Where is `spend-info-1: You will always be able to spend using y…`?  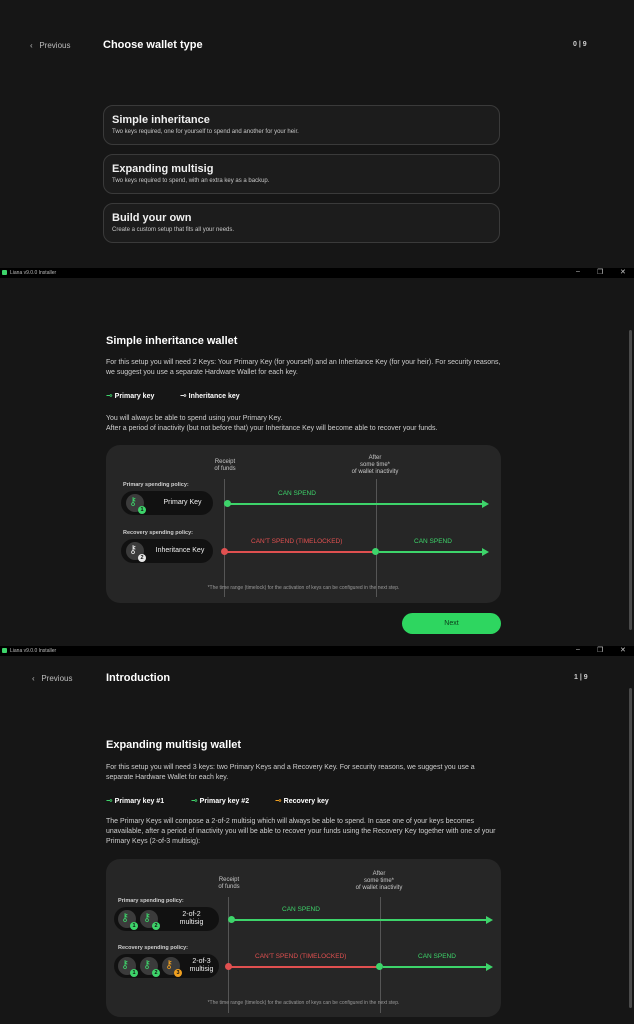
spend-info-1: You will always be able to spend using y… is located at coordinates (194, 418).